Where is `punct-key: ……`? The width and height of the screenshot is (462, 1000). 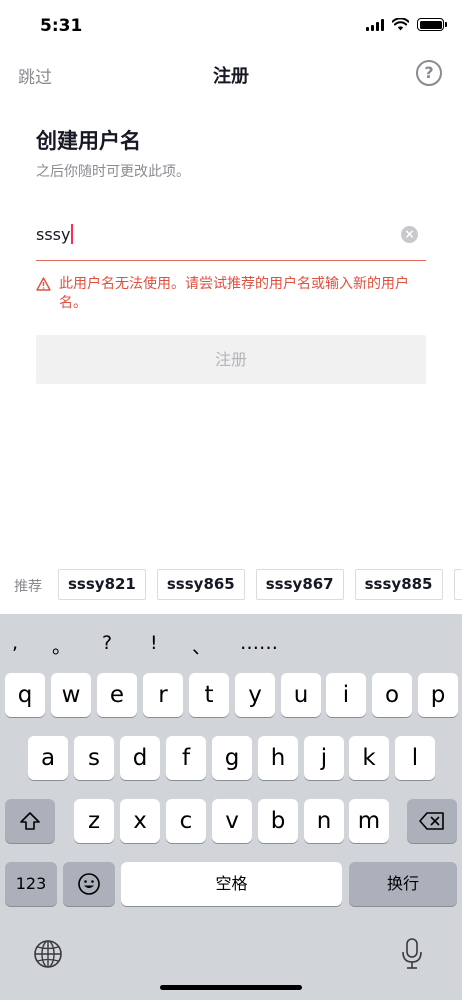 punct-key: …… is located at coordinates (259, 643).